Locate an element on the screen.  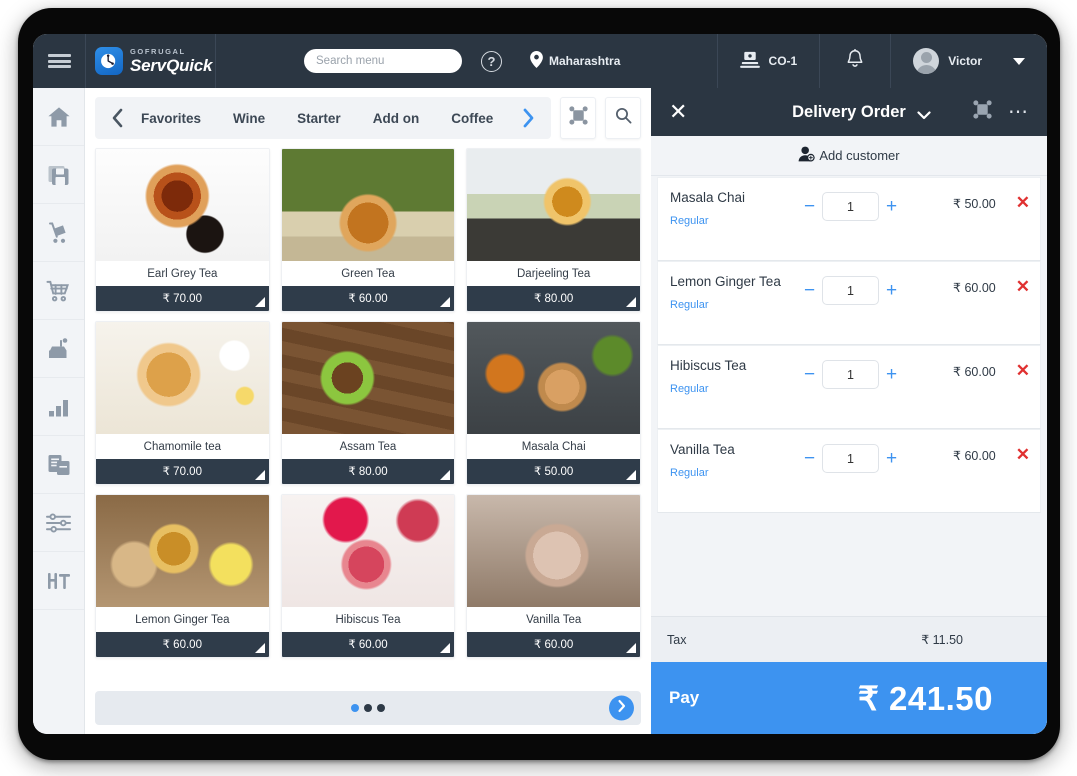
order-item-info: Lemon Ginger Tea Regular is located at coordinates (734, 292).